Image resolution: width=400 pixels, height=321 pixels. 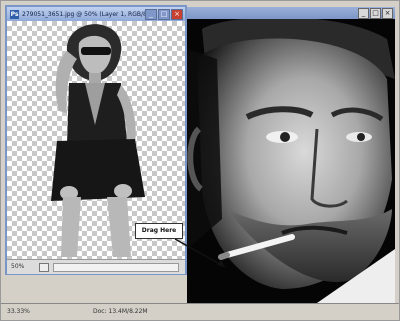 I want to click on foreground-zoom-readout: 50%, so click(x=17, y=266).